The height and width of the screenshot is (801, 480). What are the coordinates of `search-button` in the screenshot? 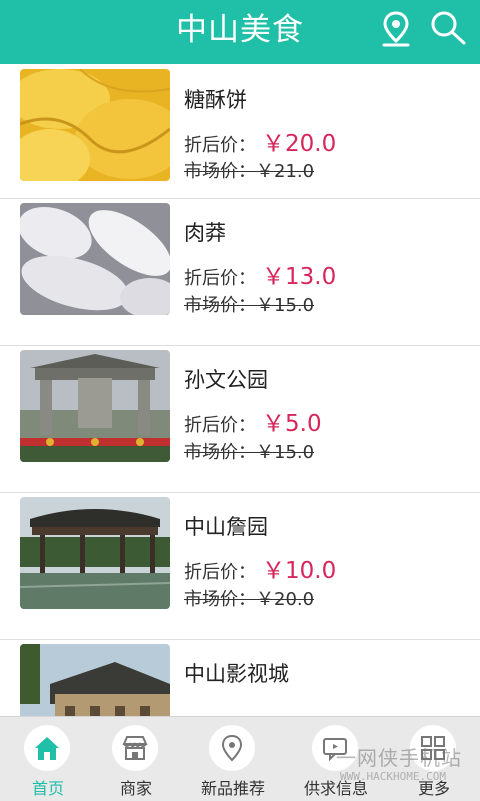 It's located at (448, 29).